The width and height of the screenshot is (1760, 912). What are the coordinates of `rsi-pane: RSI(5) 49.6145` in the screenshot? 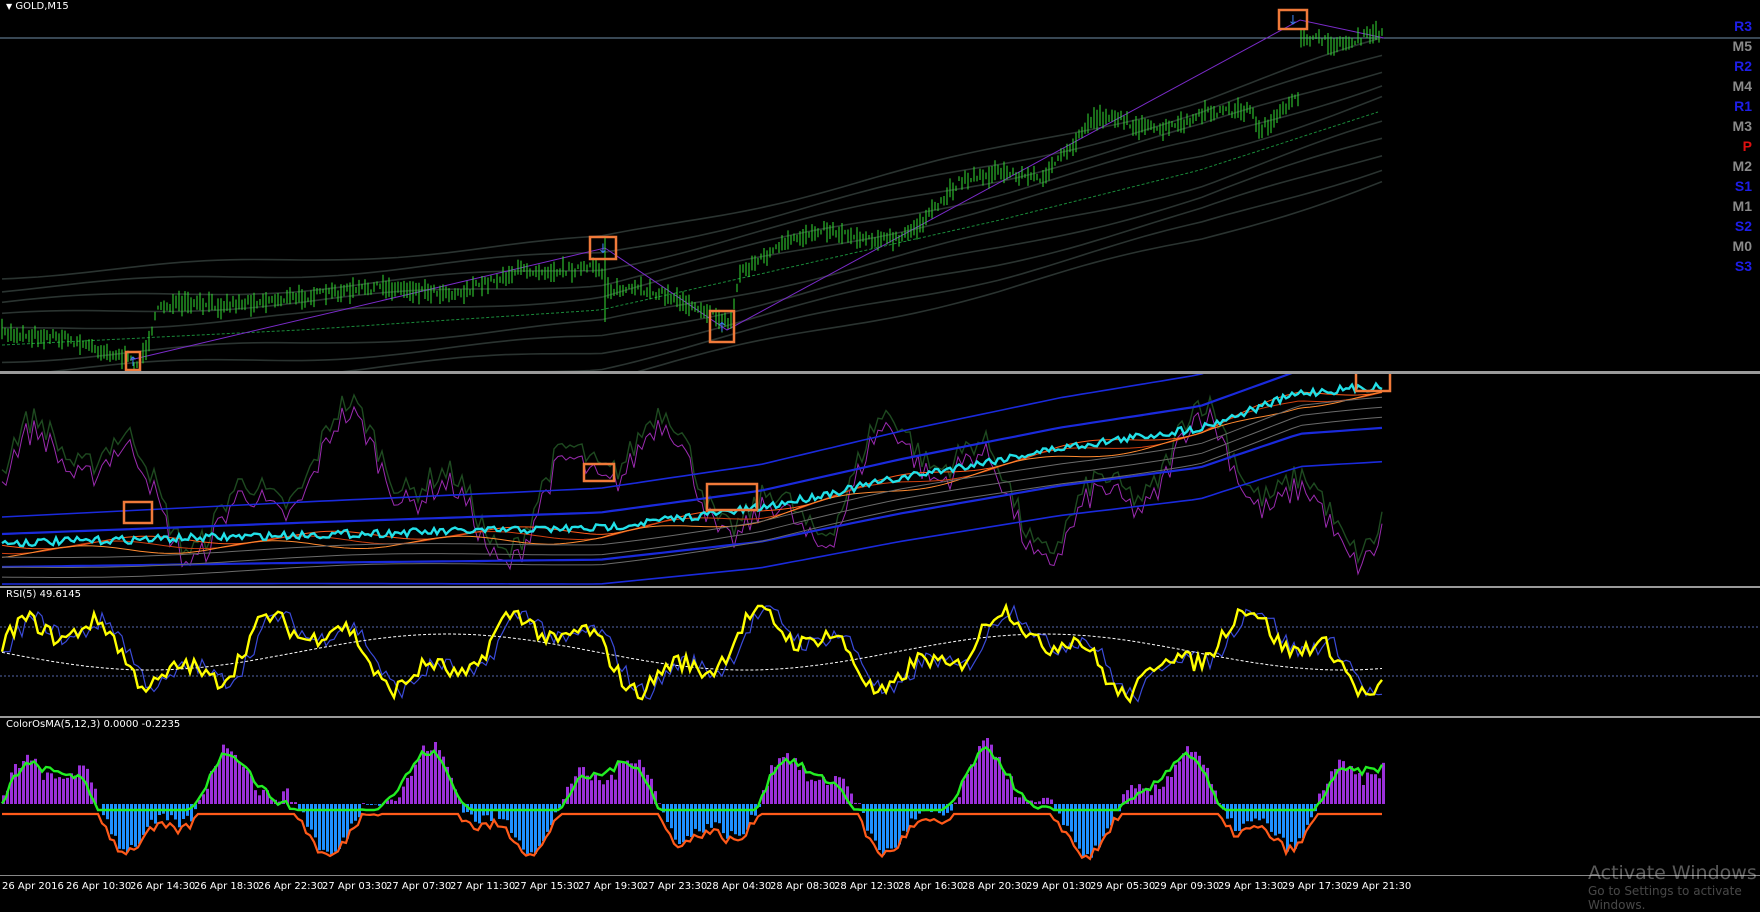 It's located at (880, 652).